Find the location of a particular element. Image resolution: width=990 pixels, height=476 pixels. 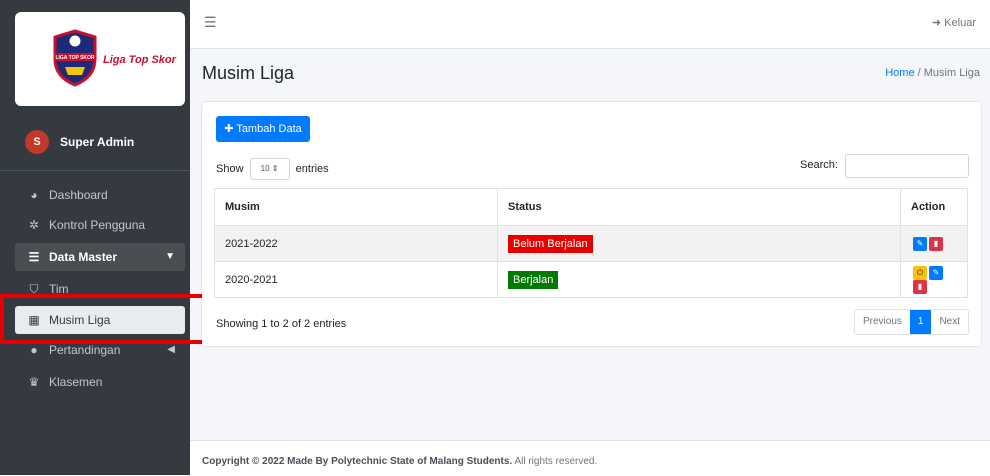

sidebar-item-label: Data Master is located at coordinates (83, 257).